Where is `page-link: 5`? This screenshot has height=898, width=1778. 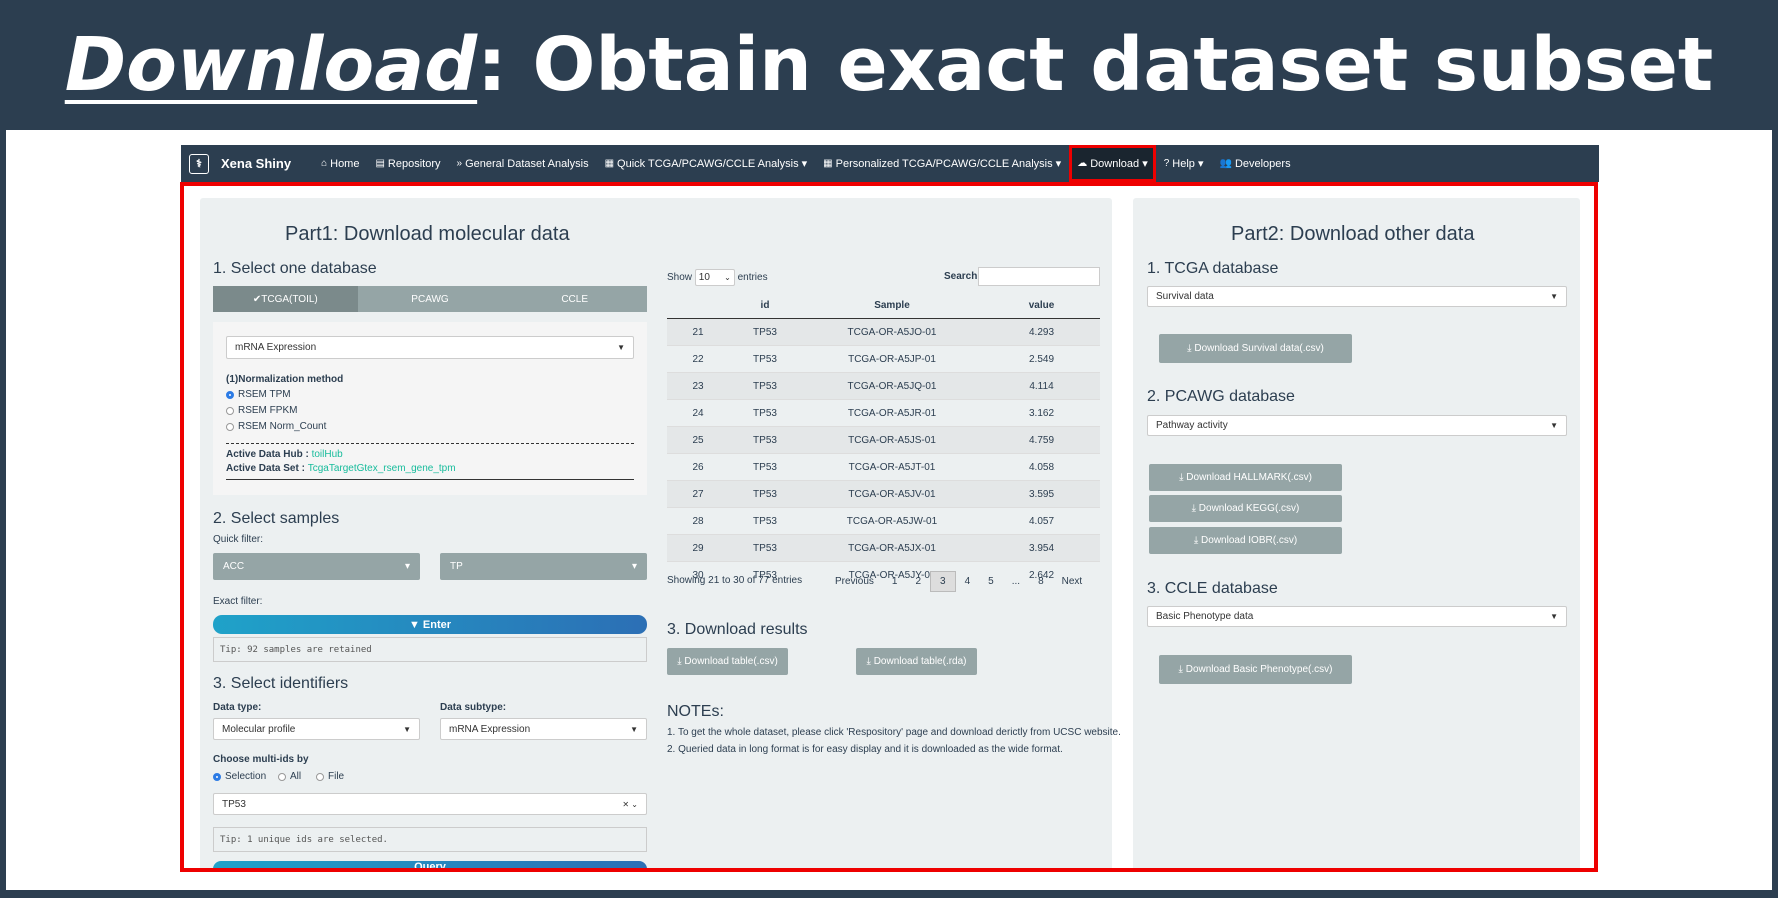 page-link: 5 is located at coordinates (991, 581).